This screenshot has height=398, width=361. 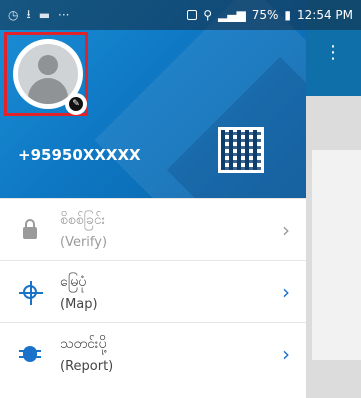 I want to click on bug-icon, so click(x=30, y=353).